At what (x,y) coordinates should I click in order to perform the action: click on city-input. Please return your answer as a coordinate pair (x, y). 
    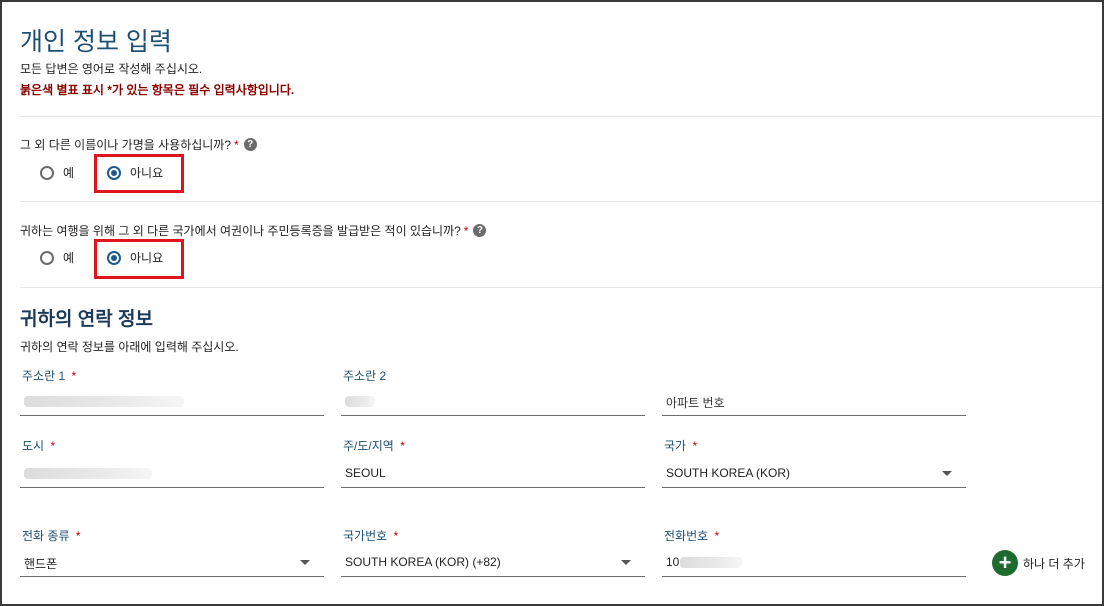
    Looking at the image, I should click on (172, 474).